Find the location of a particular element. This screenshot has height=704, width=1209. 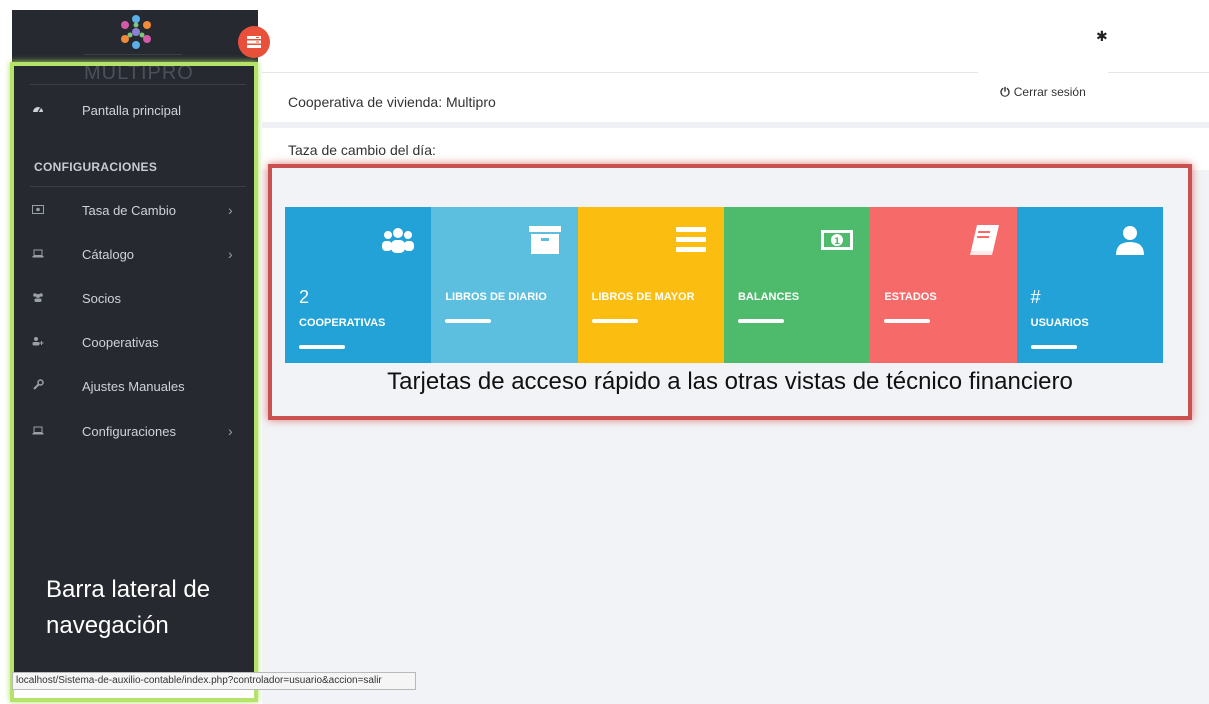

section-separator is located at coordinates (735, 125).